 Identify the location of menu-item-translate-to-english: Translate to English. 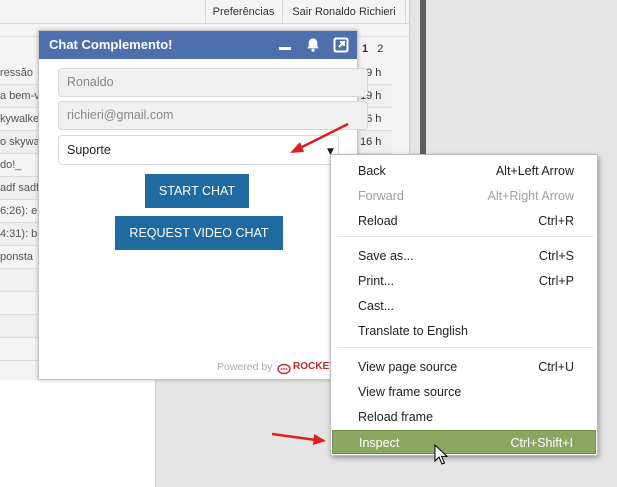
(464, 331).